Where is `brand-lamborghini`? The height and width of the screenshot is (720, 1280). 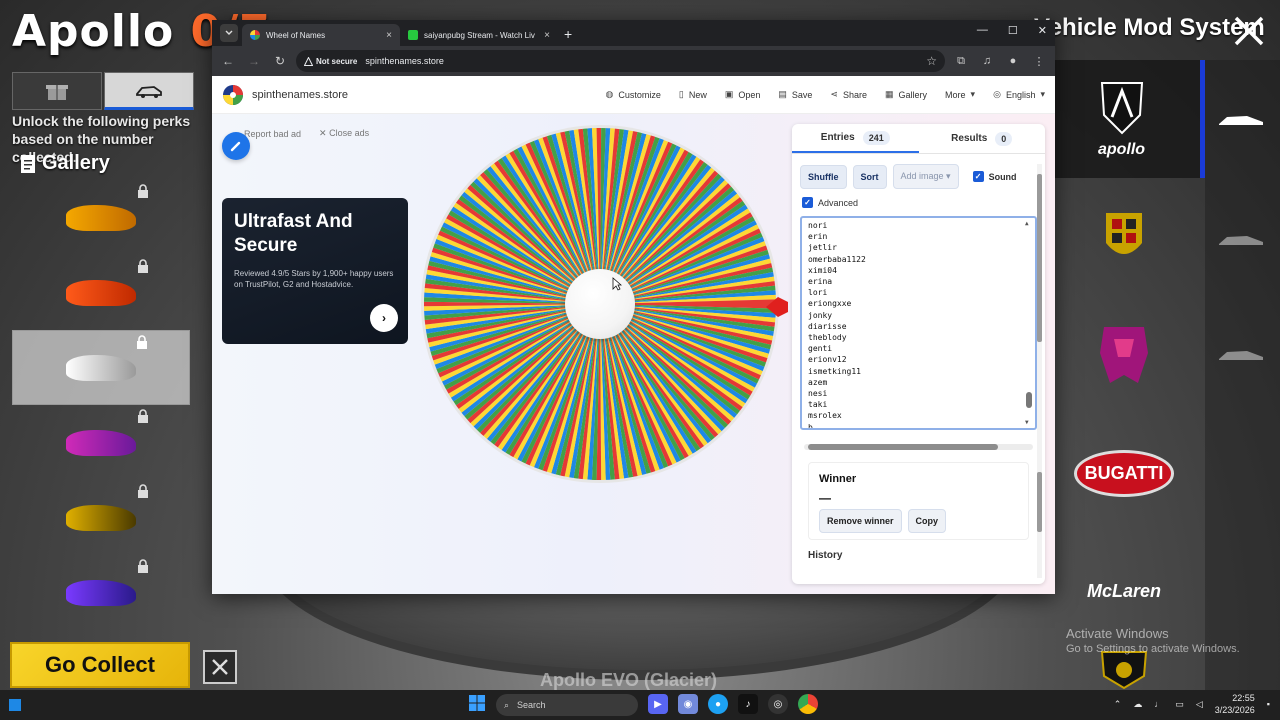
brand-lamborghini is located at coordinates (1124, 670).